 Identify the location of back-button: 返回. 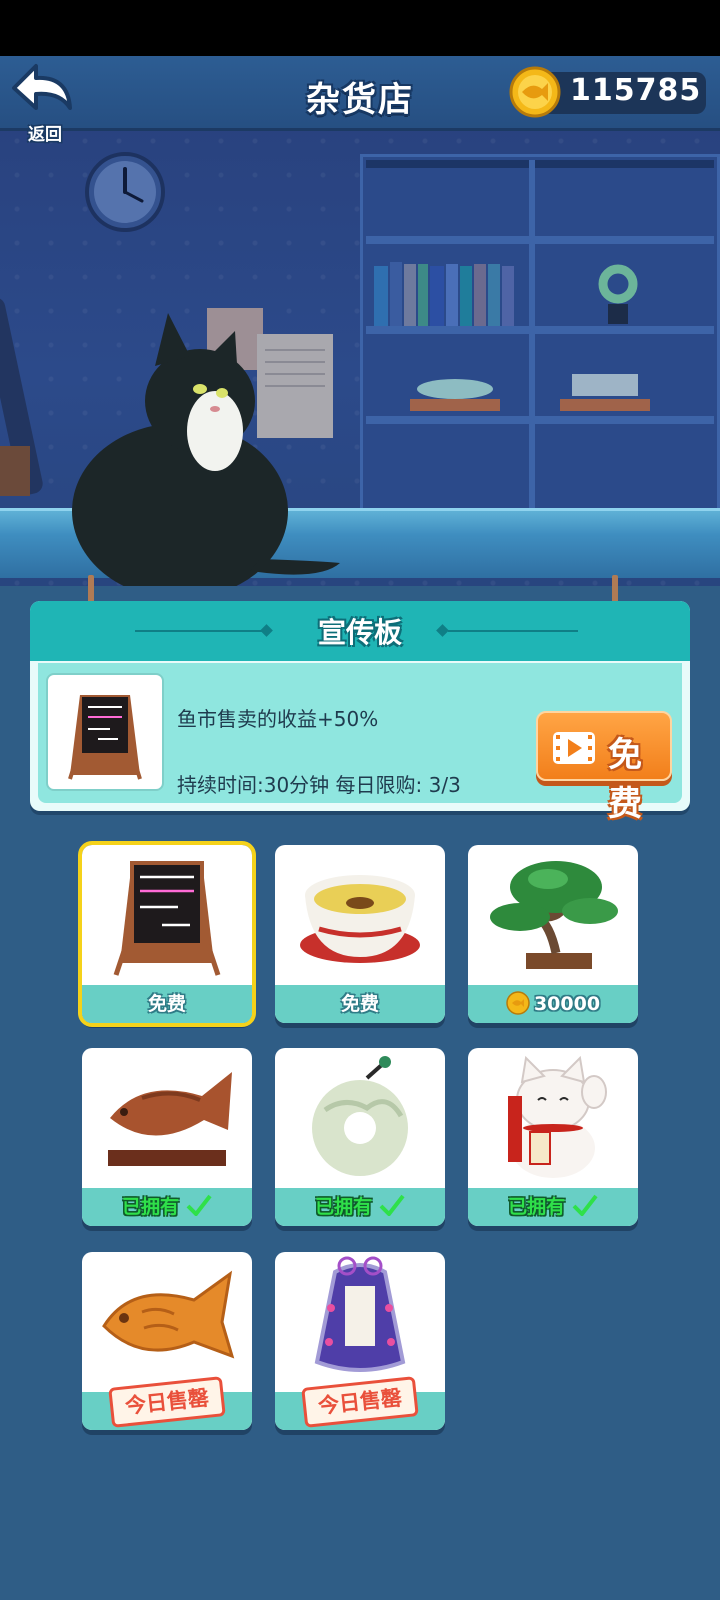
(42, 103).